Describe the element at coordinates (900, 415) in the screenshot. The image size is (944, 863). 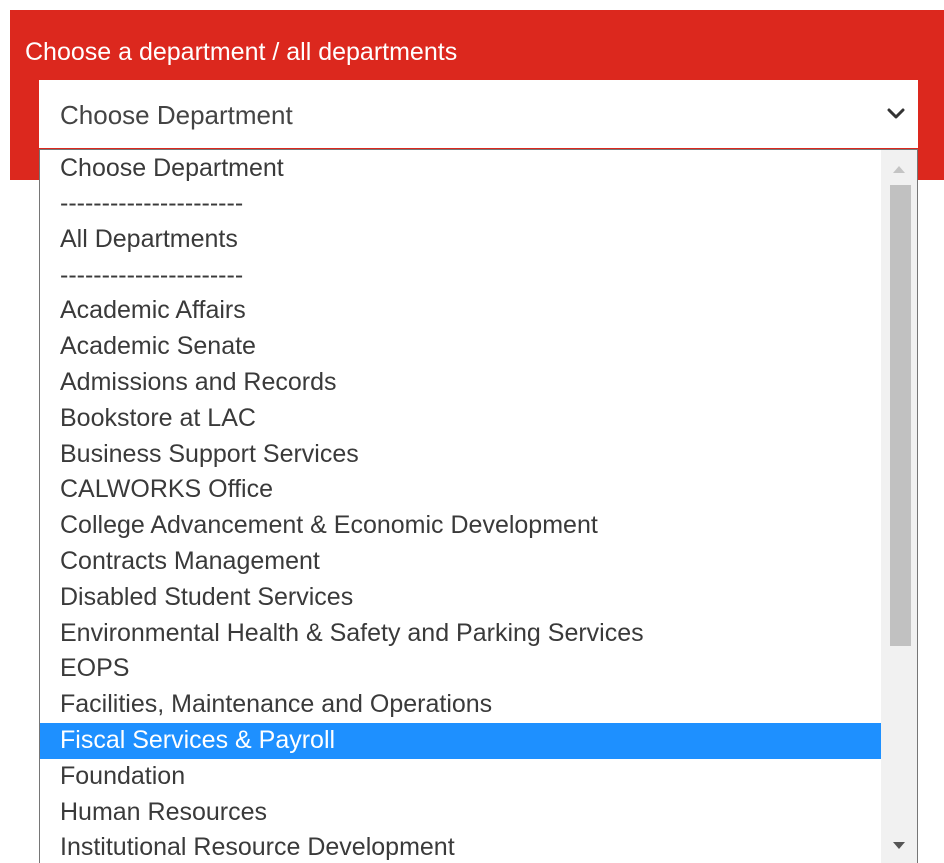
I see `scrollbar-thumb` at that location.